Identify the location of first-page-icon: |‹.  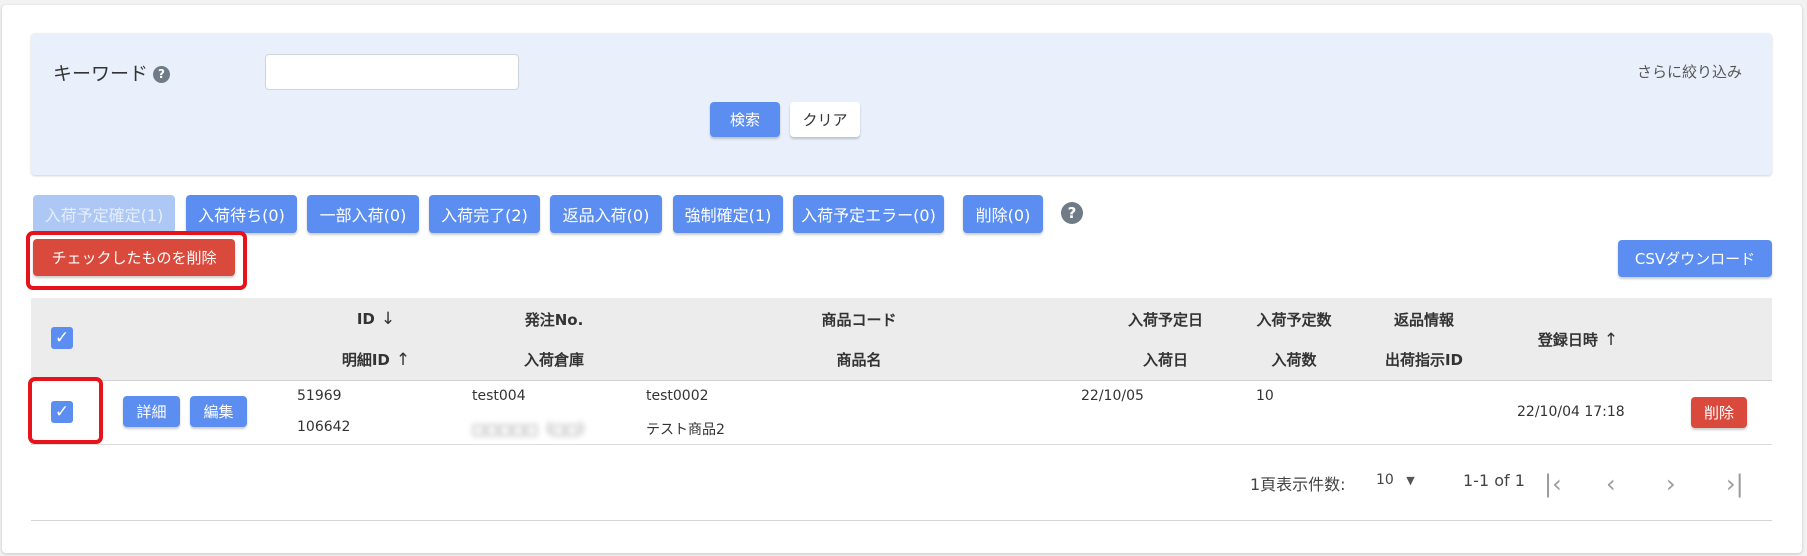
(1553, 484).